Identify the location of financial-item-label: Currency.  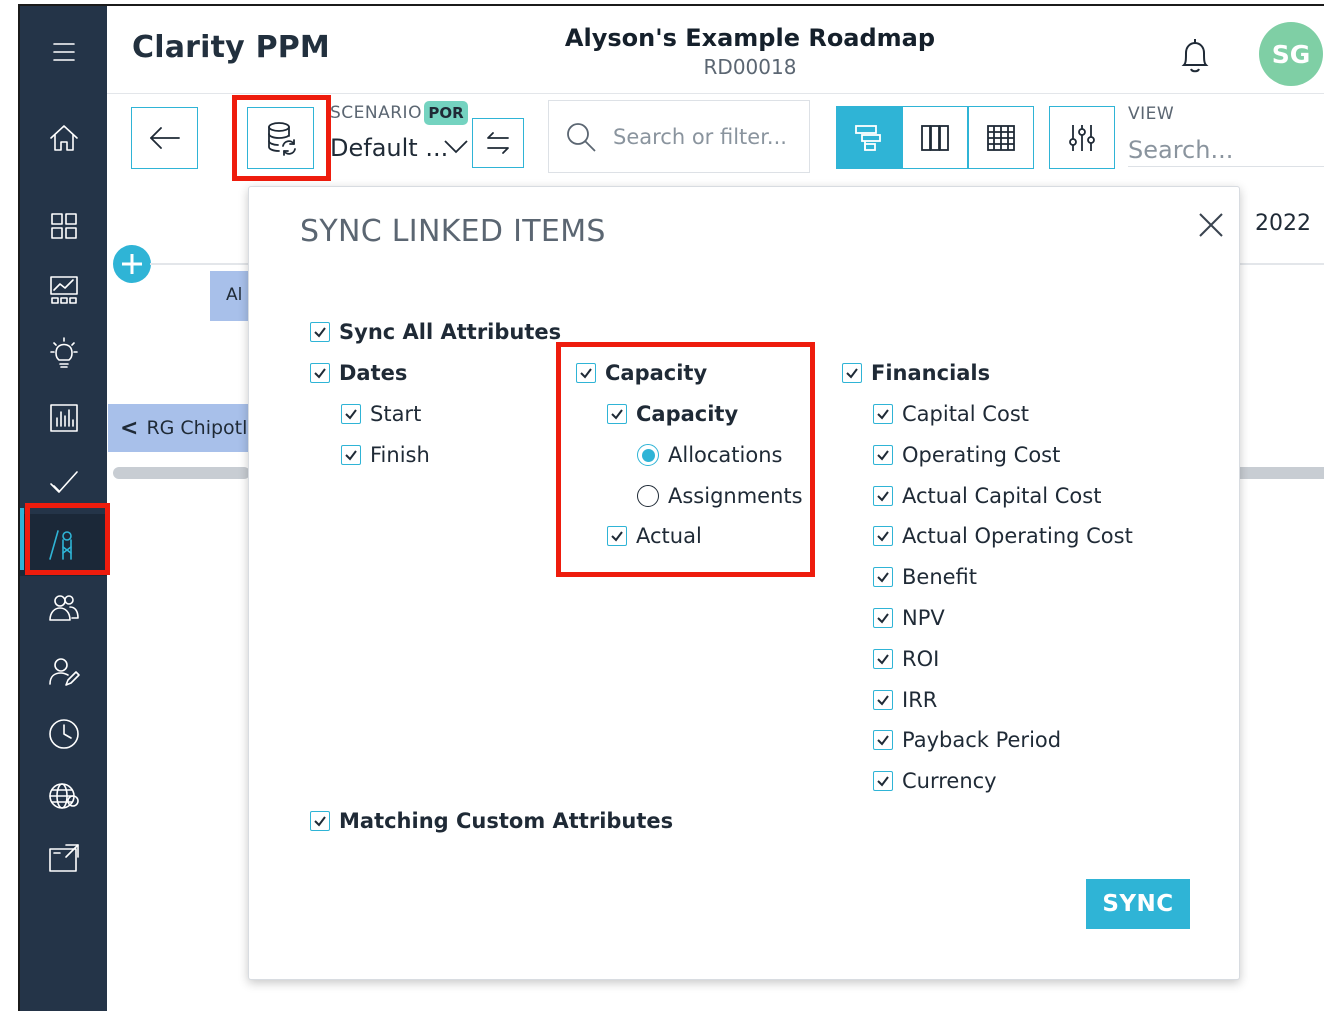
(949, 781).